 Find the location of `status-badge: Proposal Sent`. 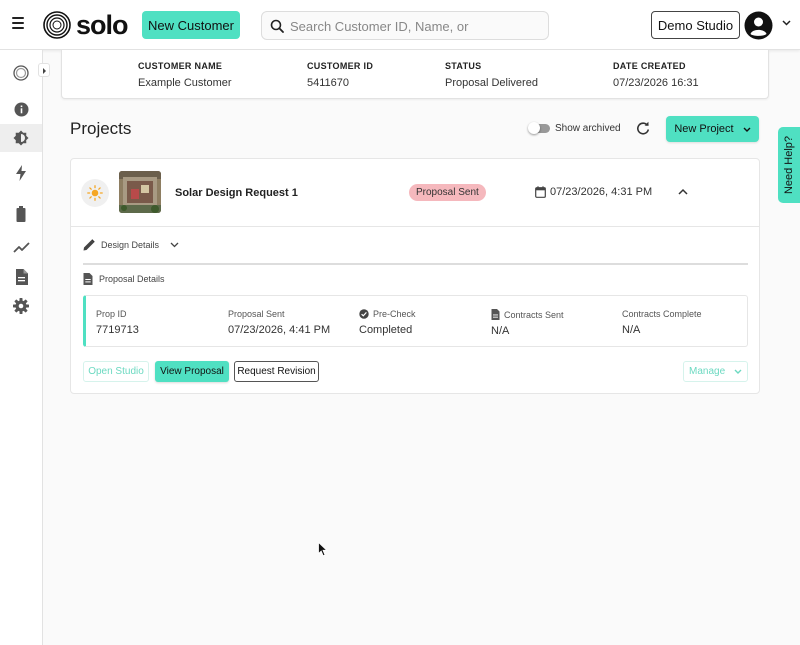

status-badge: Proposal Sent is located at coordinates (447, 192).